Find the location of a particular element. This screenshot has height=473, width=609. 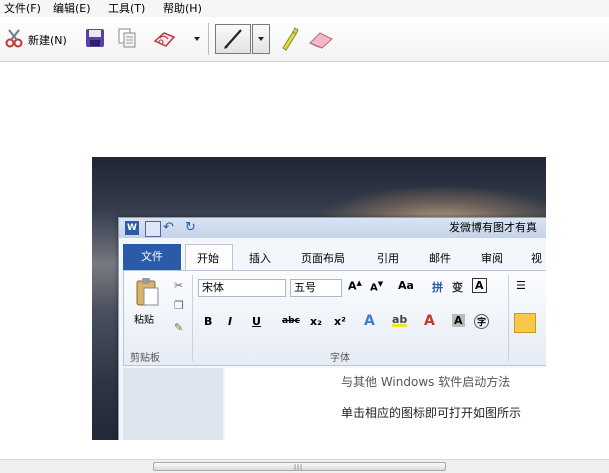

highlighter-button is located at coordinates (289, 39).